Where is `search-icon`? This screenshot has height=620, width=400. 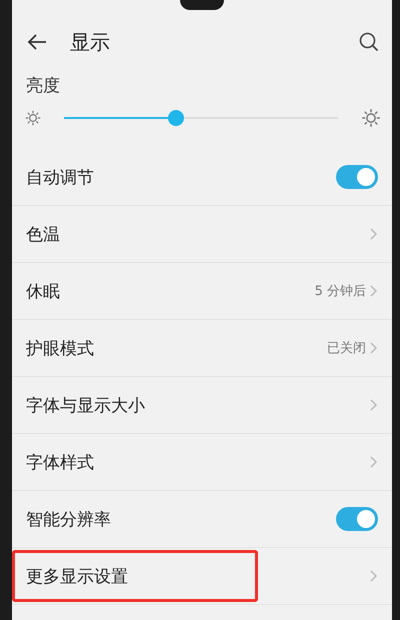 search-icon is located at coordinates (369, 42).